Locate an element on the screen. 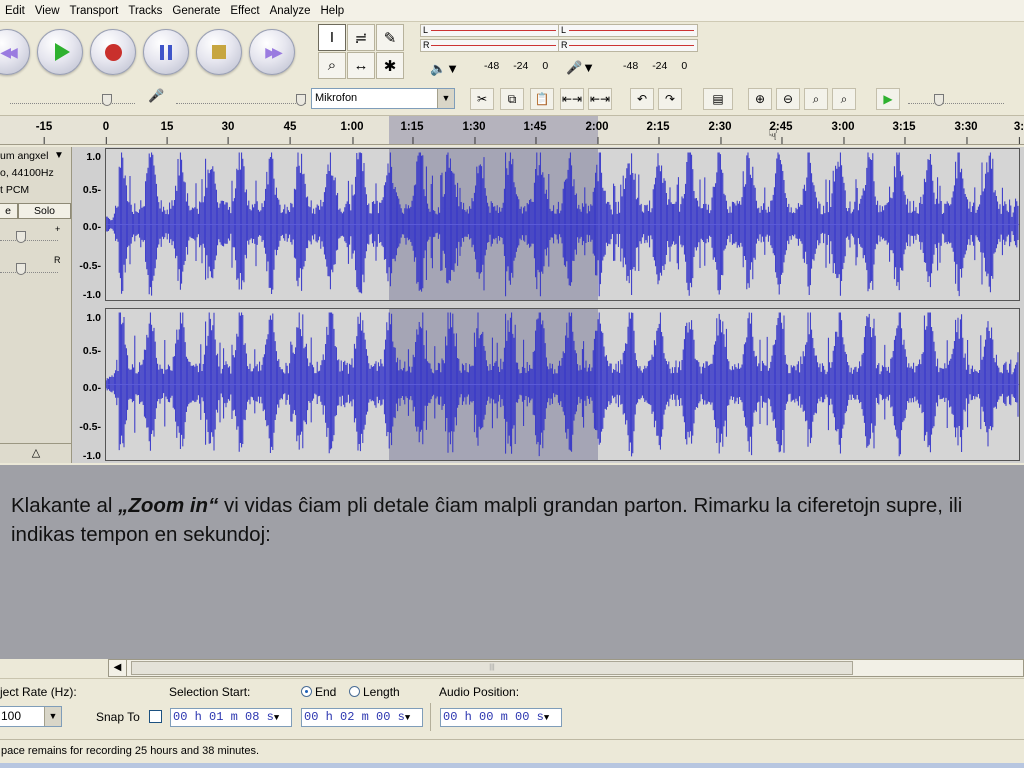  pause-icon is located at coordinates (166, 52).